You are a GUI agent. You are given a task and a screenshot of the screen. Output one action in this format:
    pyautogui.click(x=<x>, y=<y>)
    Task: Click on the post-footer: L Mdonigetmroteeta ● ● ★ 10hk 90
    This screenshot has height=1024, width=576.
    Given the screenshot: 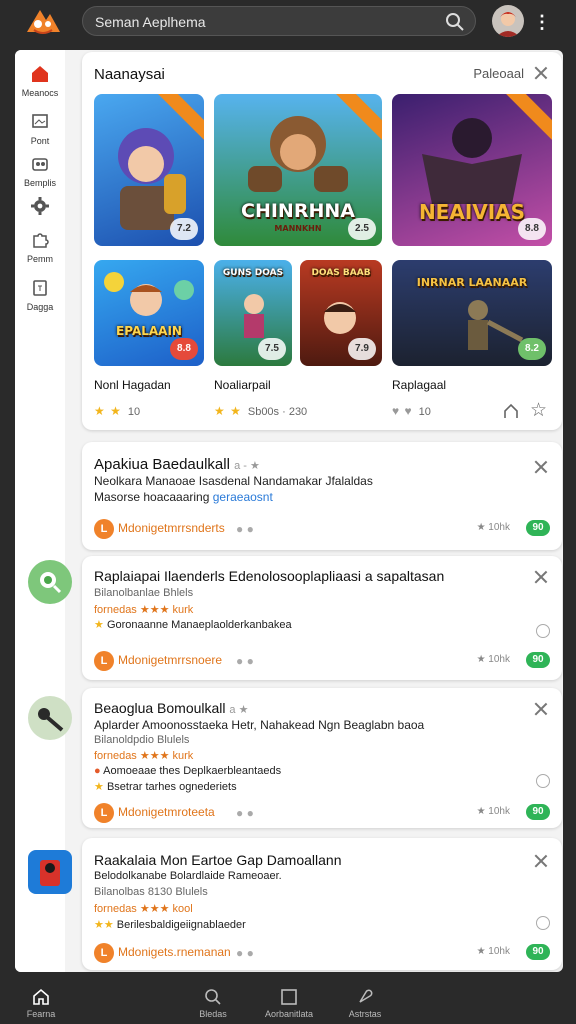 What is the action you would take?
    pyautogui.click(x=322, y=813)
    